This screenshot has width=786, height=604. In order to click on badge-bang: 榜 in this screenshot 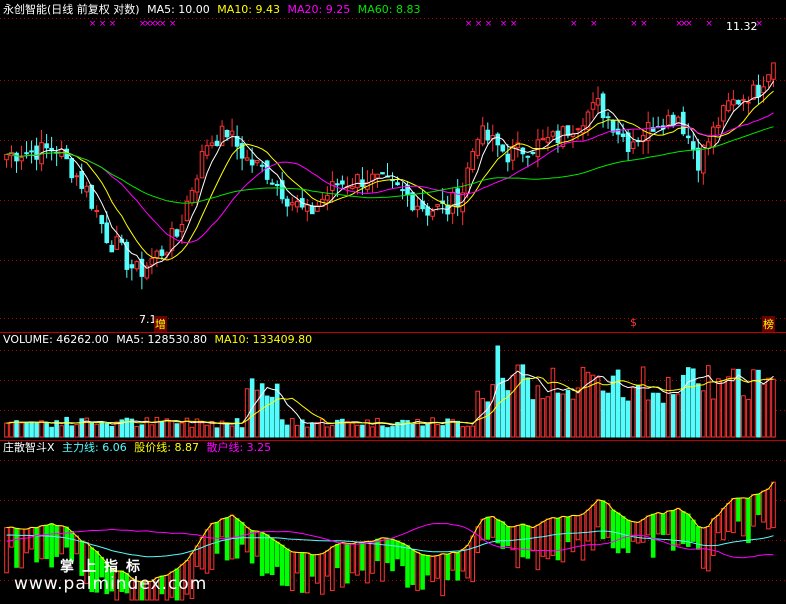, I will do `click(768, 324)`.